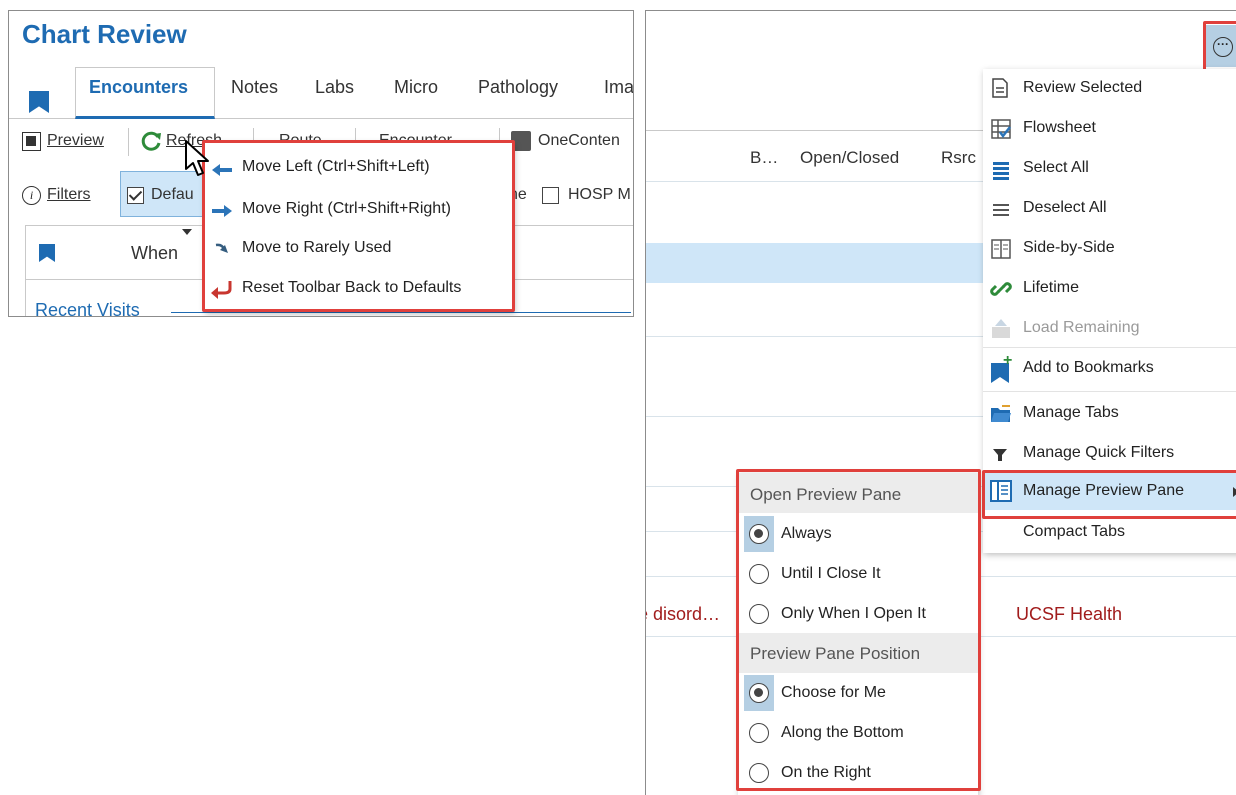 The height and width of the screenshot is (795, 1236). Describe the element at coordinates (135, 195) in the screenshot. I see `default-filter-checkbox` at that location.